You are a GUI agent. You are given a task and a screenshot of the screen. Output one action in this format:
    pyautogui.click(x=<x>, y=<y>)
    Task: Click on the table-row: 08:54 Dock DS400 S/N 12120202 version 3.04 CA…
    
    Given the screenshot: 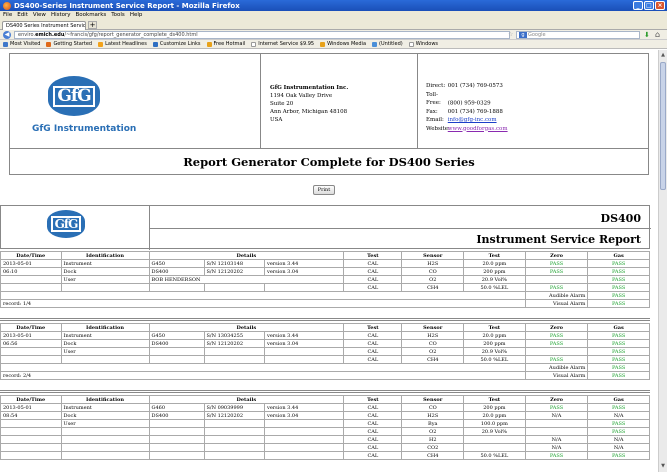 What is the action you would take?
    pyautogui.click(x=325, y=415)
    